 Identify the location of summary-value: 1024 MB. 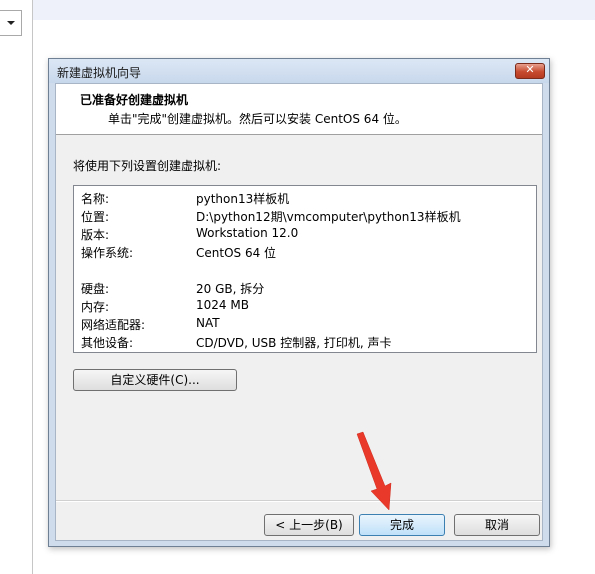
(222, 305).